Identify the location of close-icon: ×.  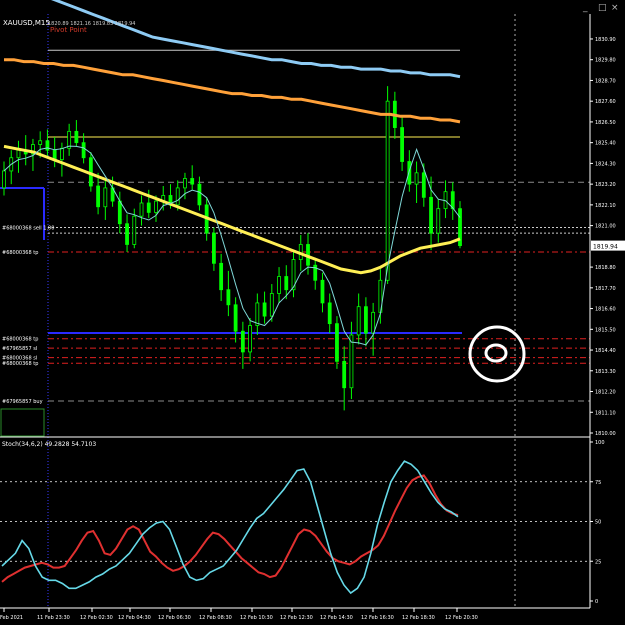
(615, 8).